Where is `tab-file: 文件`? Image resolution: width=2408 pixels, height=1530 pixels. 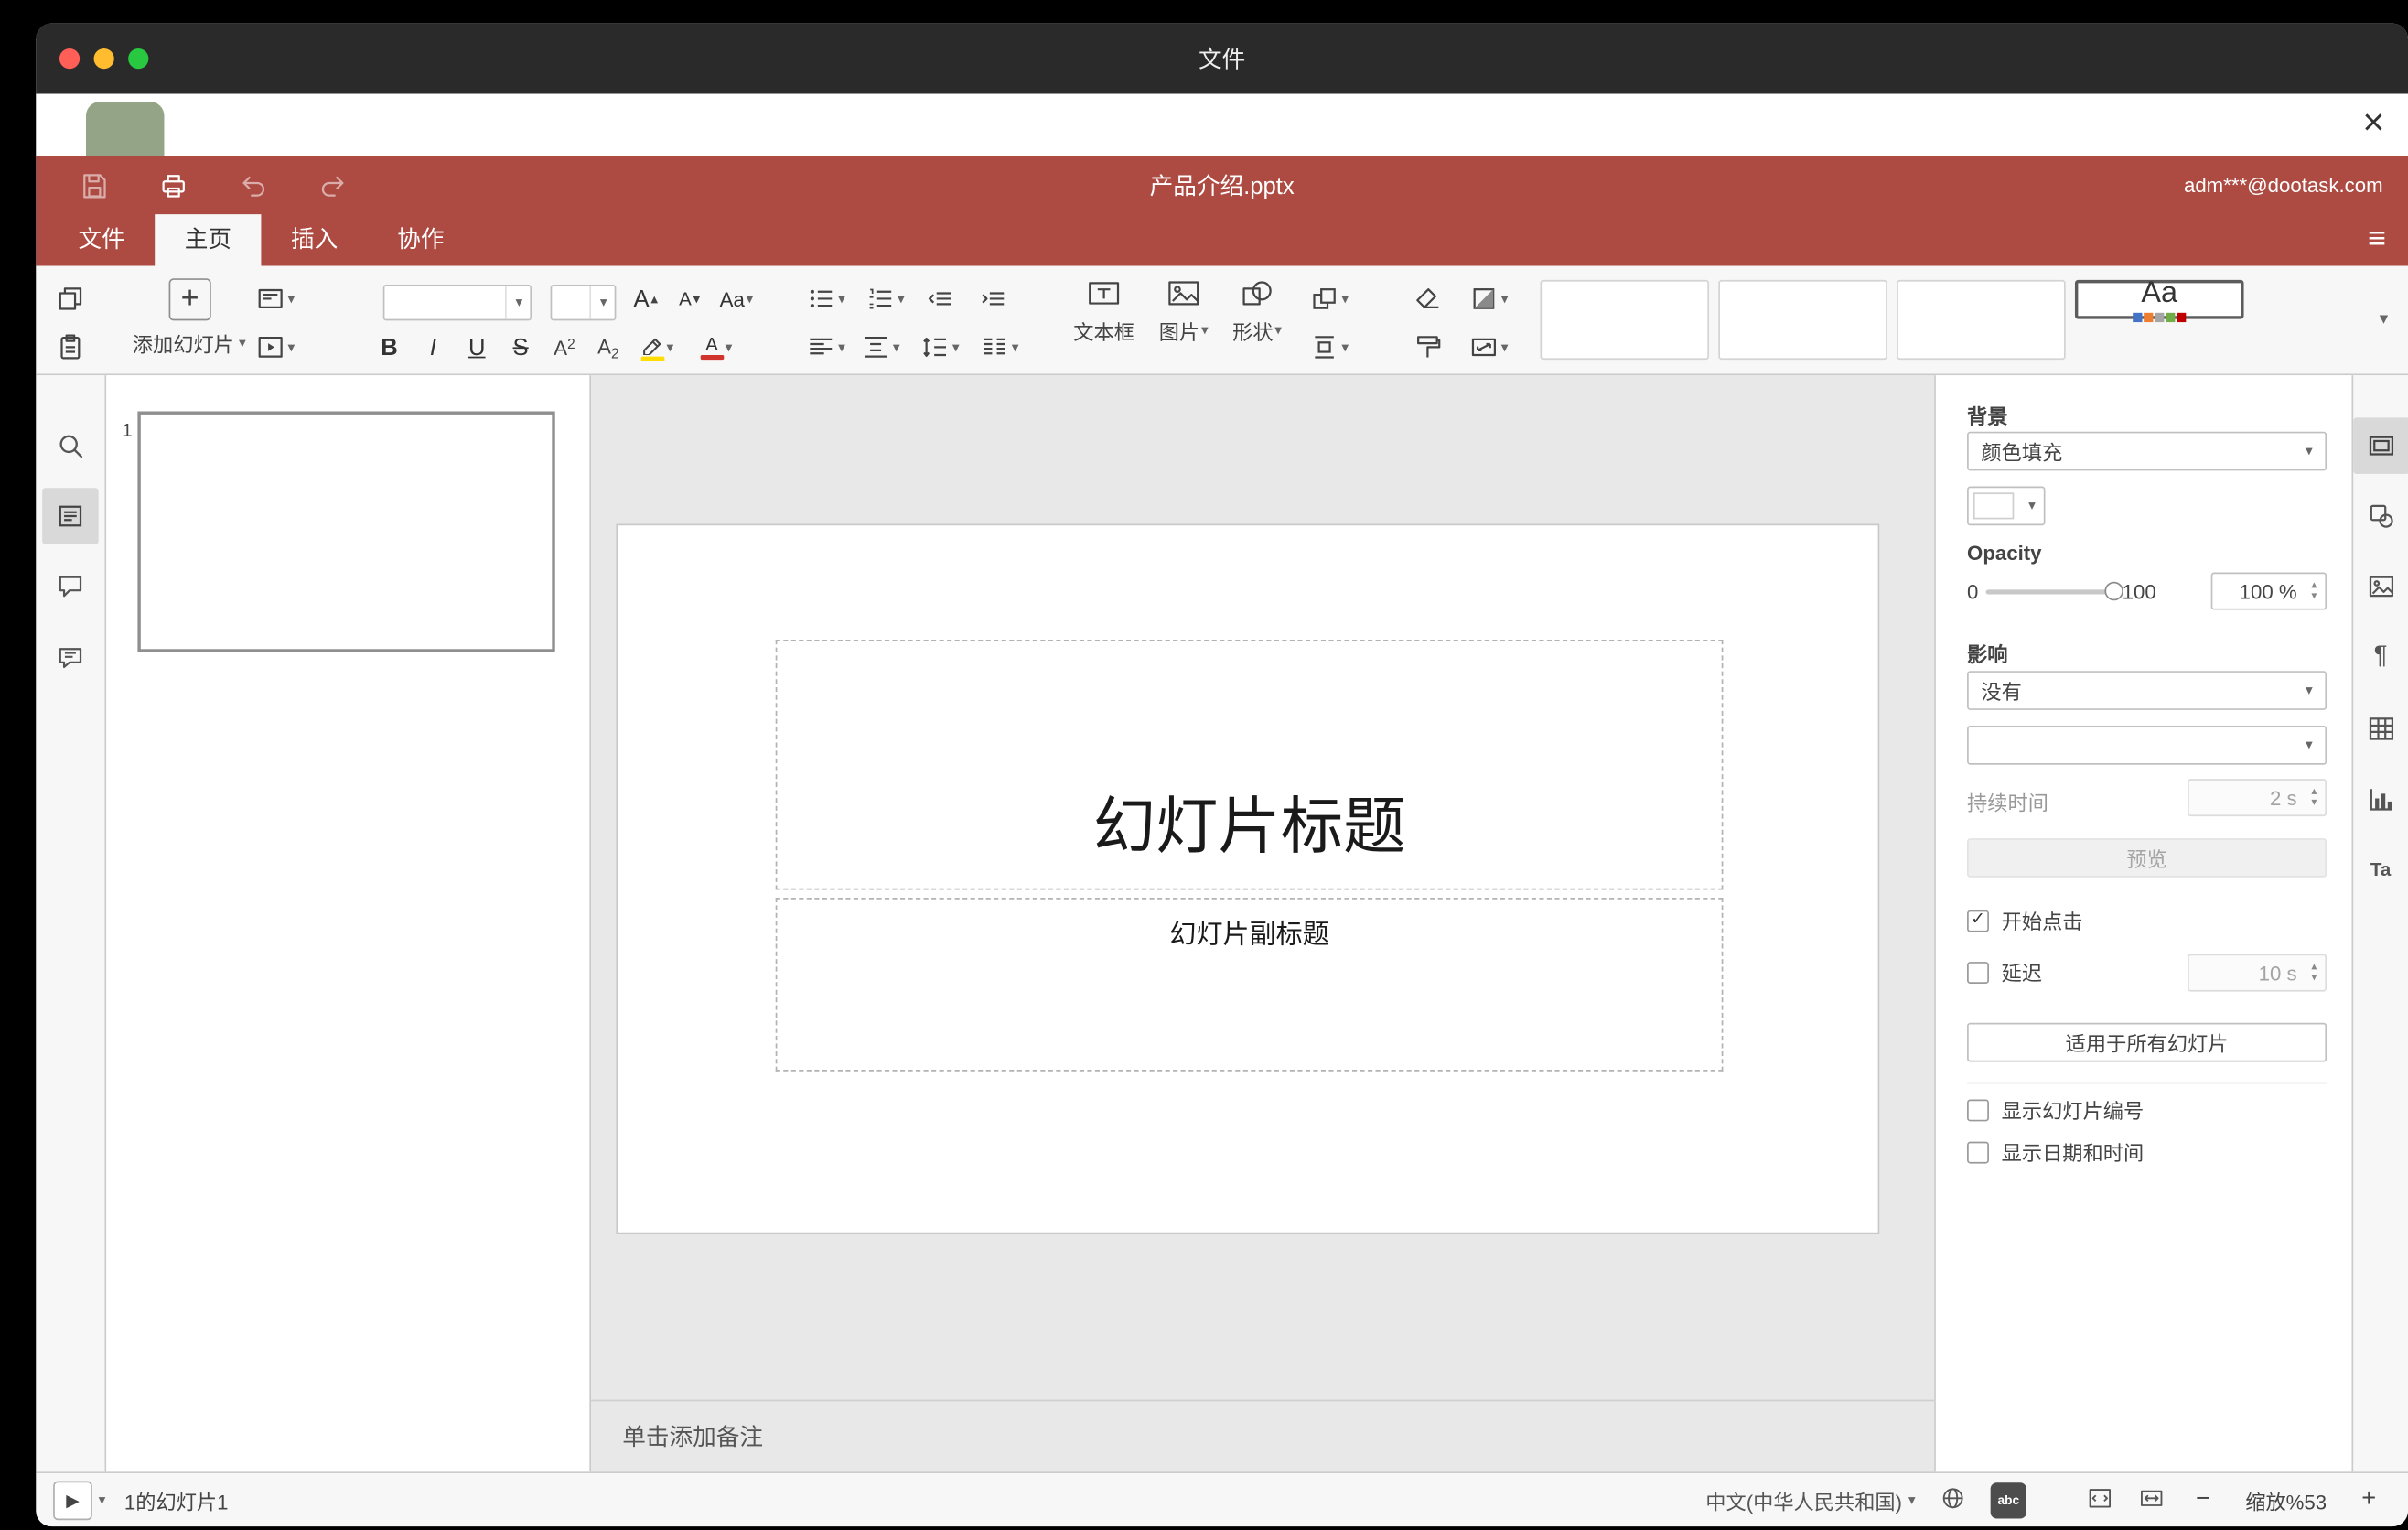 tab-file: 文件 is located at coordinates (101, 239).